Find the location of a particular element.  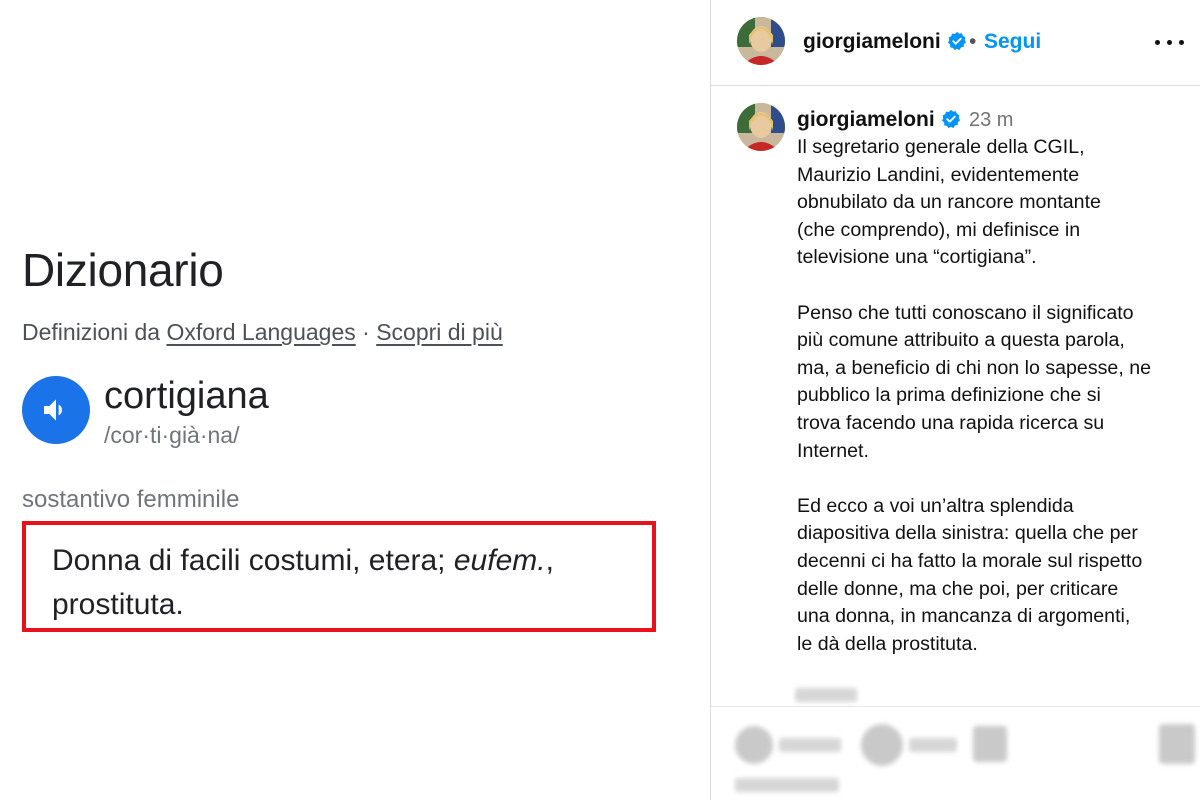

post-username: giorgiameloni is located at coordinates (879, 120).